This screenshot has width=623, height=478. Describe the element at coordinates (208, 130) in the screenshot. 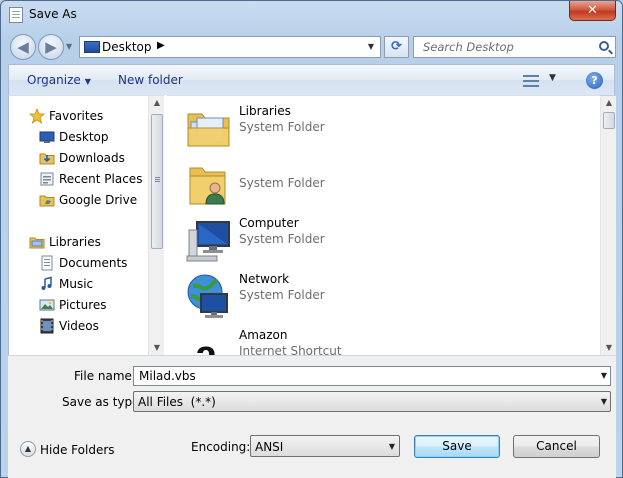

I see `libraries-folder-icon` at that location.